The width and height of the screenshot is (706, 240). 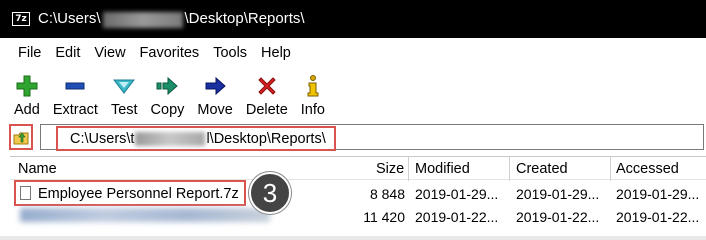 What do you see at coordinates (170, 53) in the screenshot?
I see `menu-favorites: Favorites` at bounding box center [170, 53].